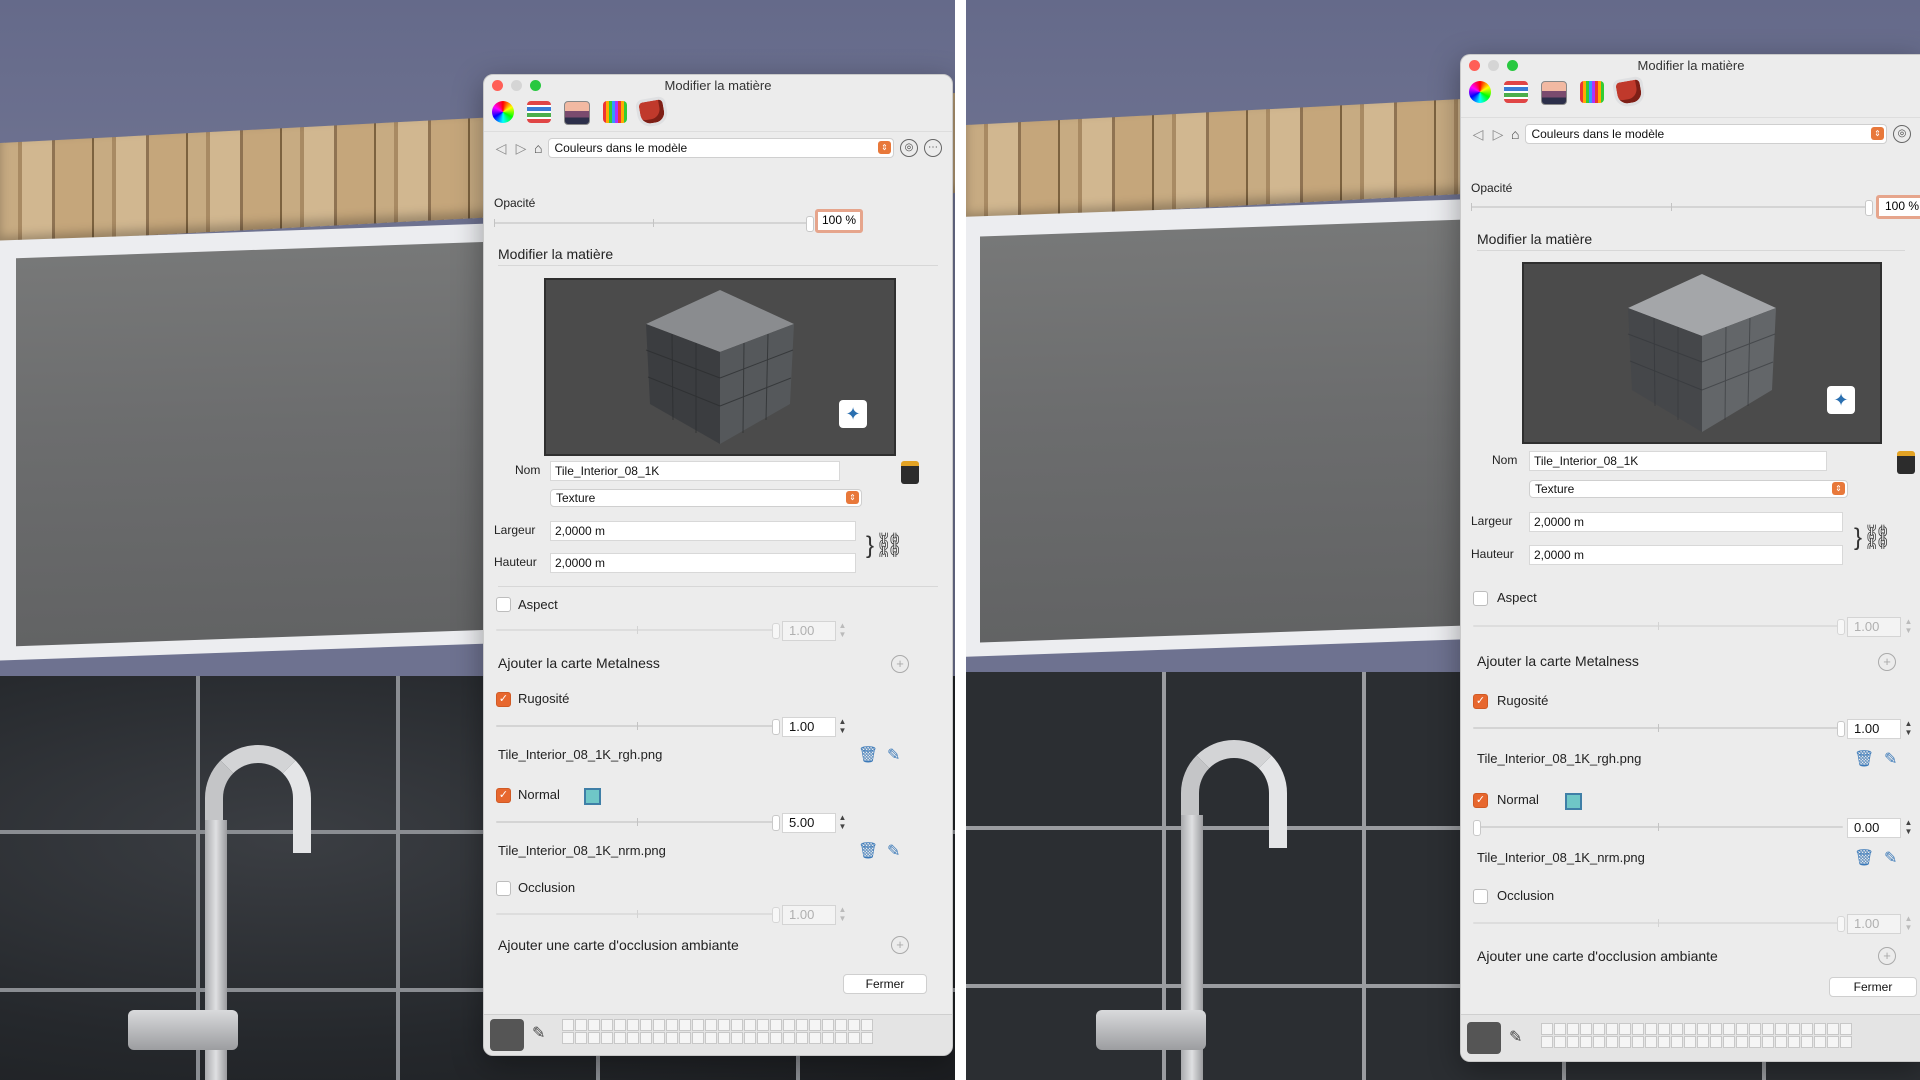 This screenshot has height=1080, width=1920. I want to click on normal-slider, so click(1658, 828).